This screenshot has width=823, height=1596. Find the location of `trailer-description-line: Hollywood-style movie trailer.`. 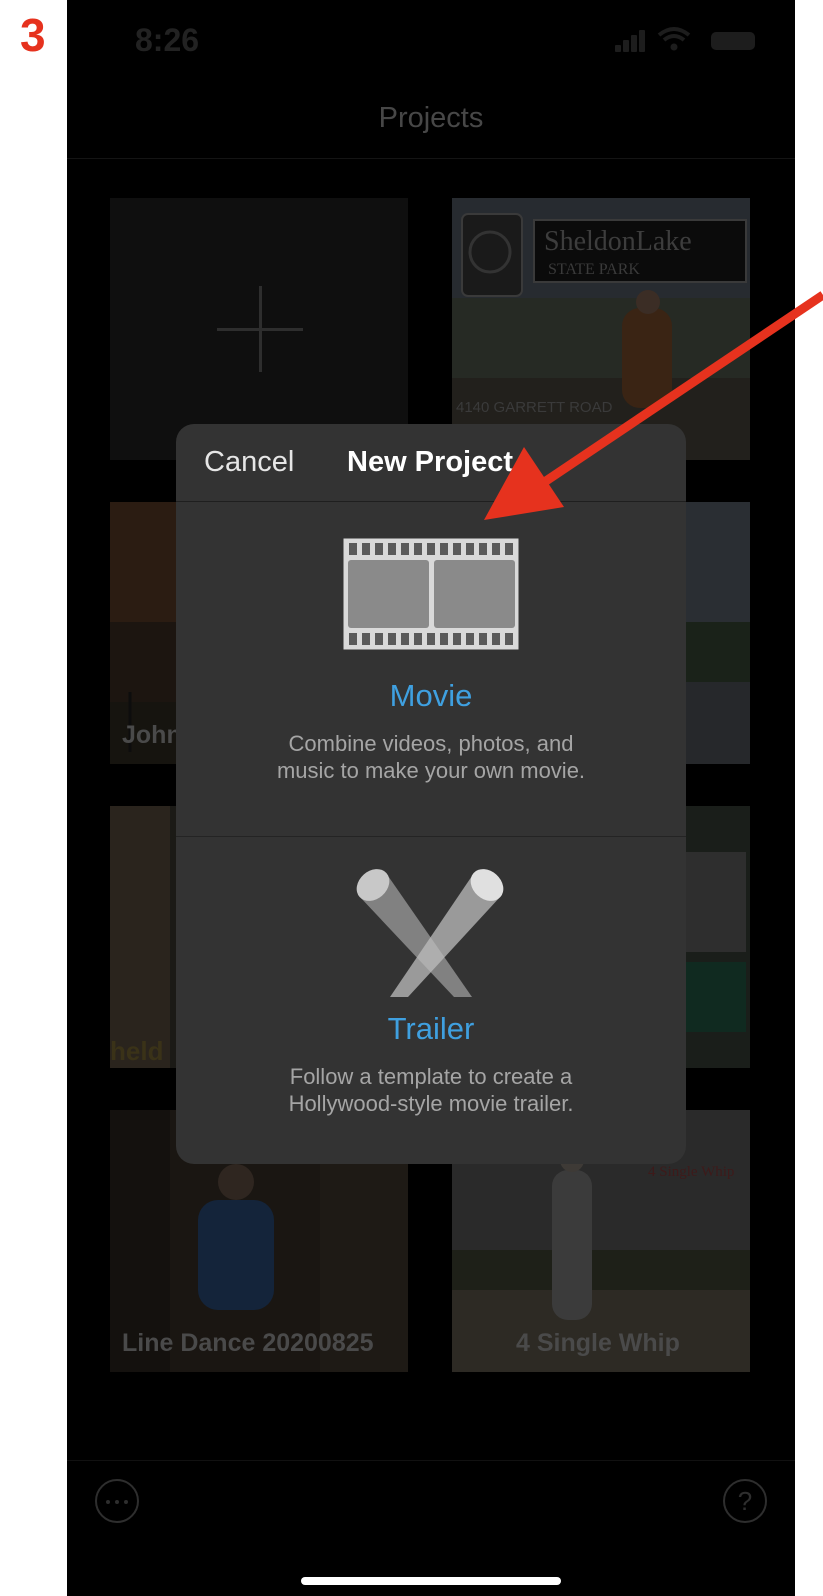

trailer-description-line: Hollywood-style movie trailer. is located at coordinates (431, 1103).